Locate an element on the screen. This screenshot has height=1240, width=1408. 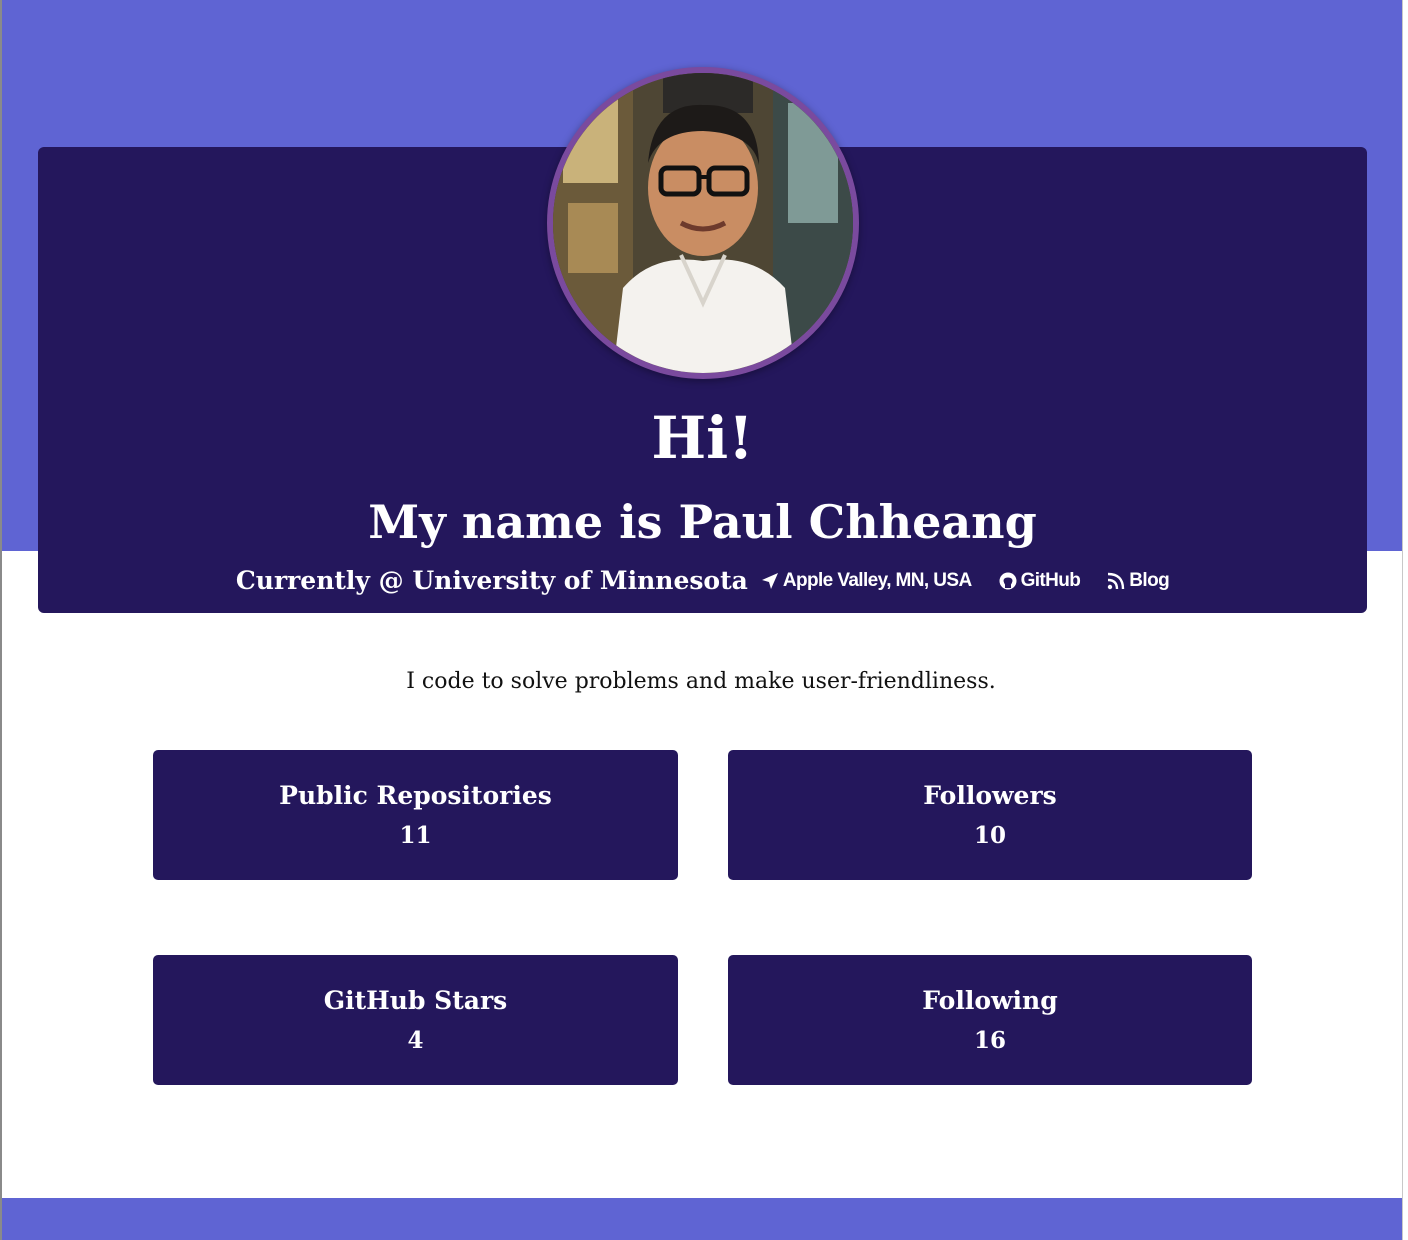
stat-label: Followers is located at coordinates (990, 795).